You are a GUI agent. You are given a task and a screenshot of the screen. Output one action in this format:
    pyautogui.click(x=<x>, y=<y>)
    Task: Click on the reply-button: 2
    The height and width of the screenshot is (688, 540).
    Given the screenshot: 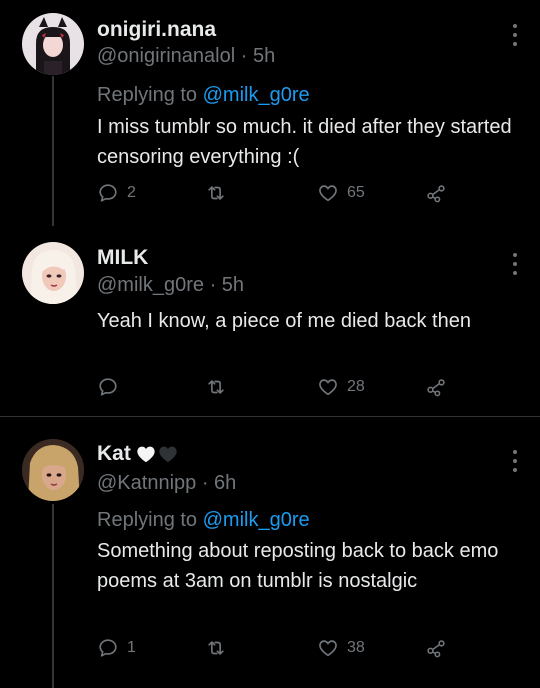 What is the action you would take?
    pyautogui.click(x=116, y=193)
    